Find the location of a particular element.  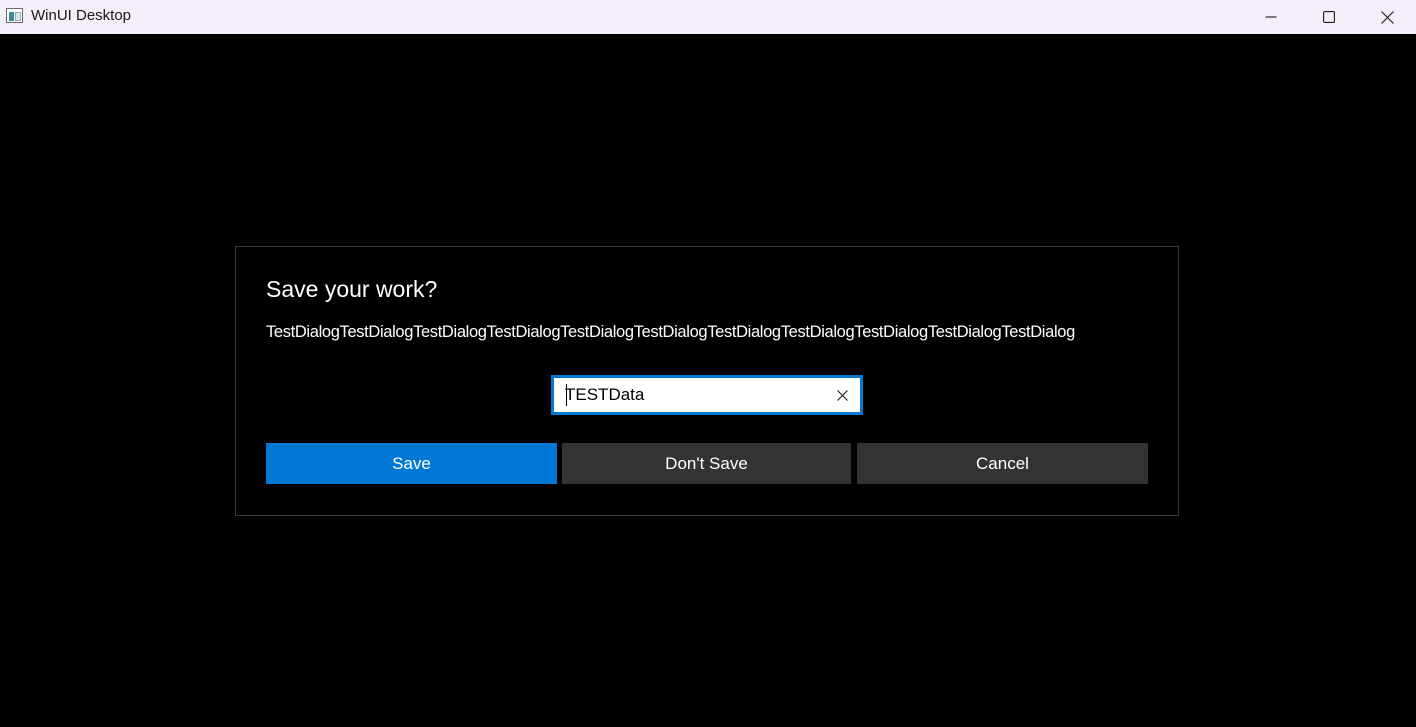

dialog-text-input is located at coordinates (690, 395).